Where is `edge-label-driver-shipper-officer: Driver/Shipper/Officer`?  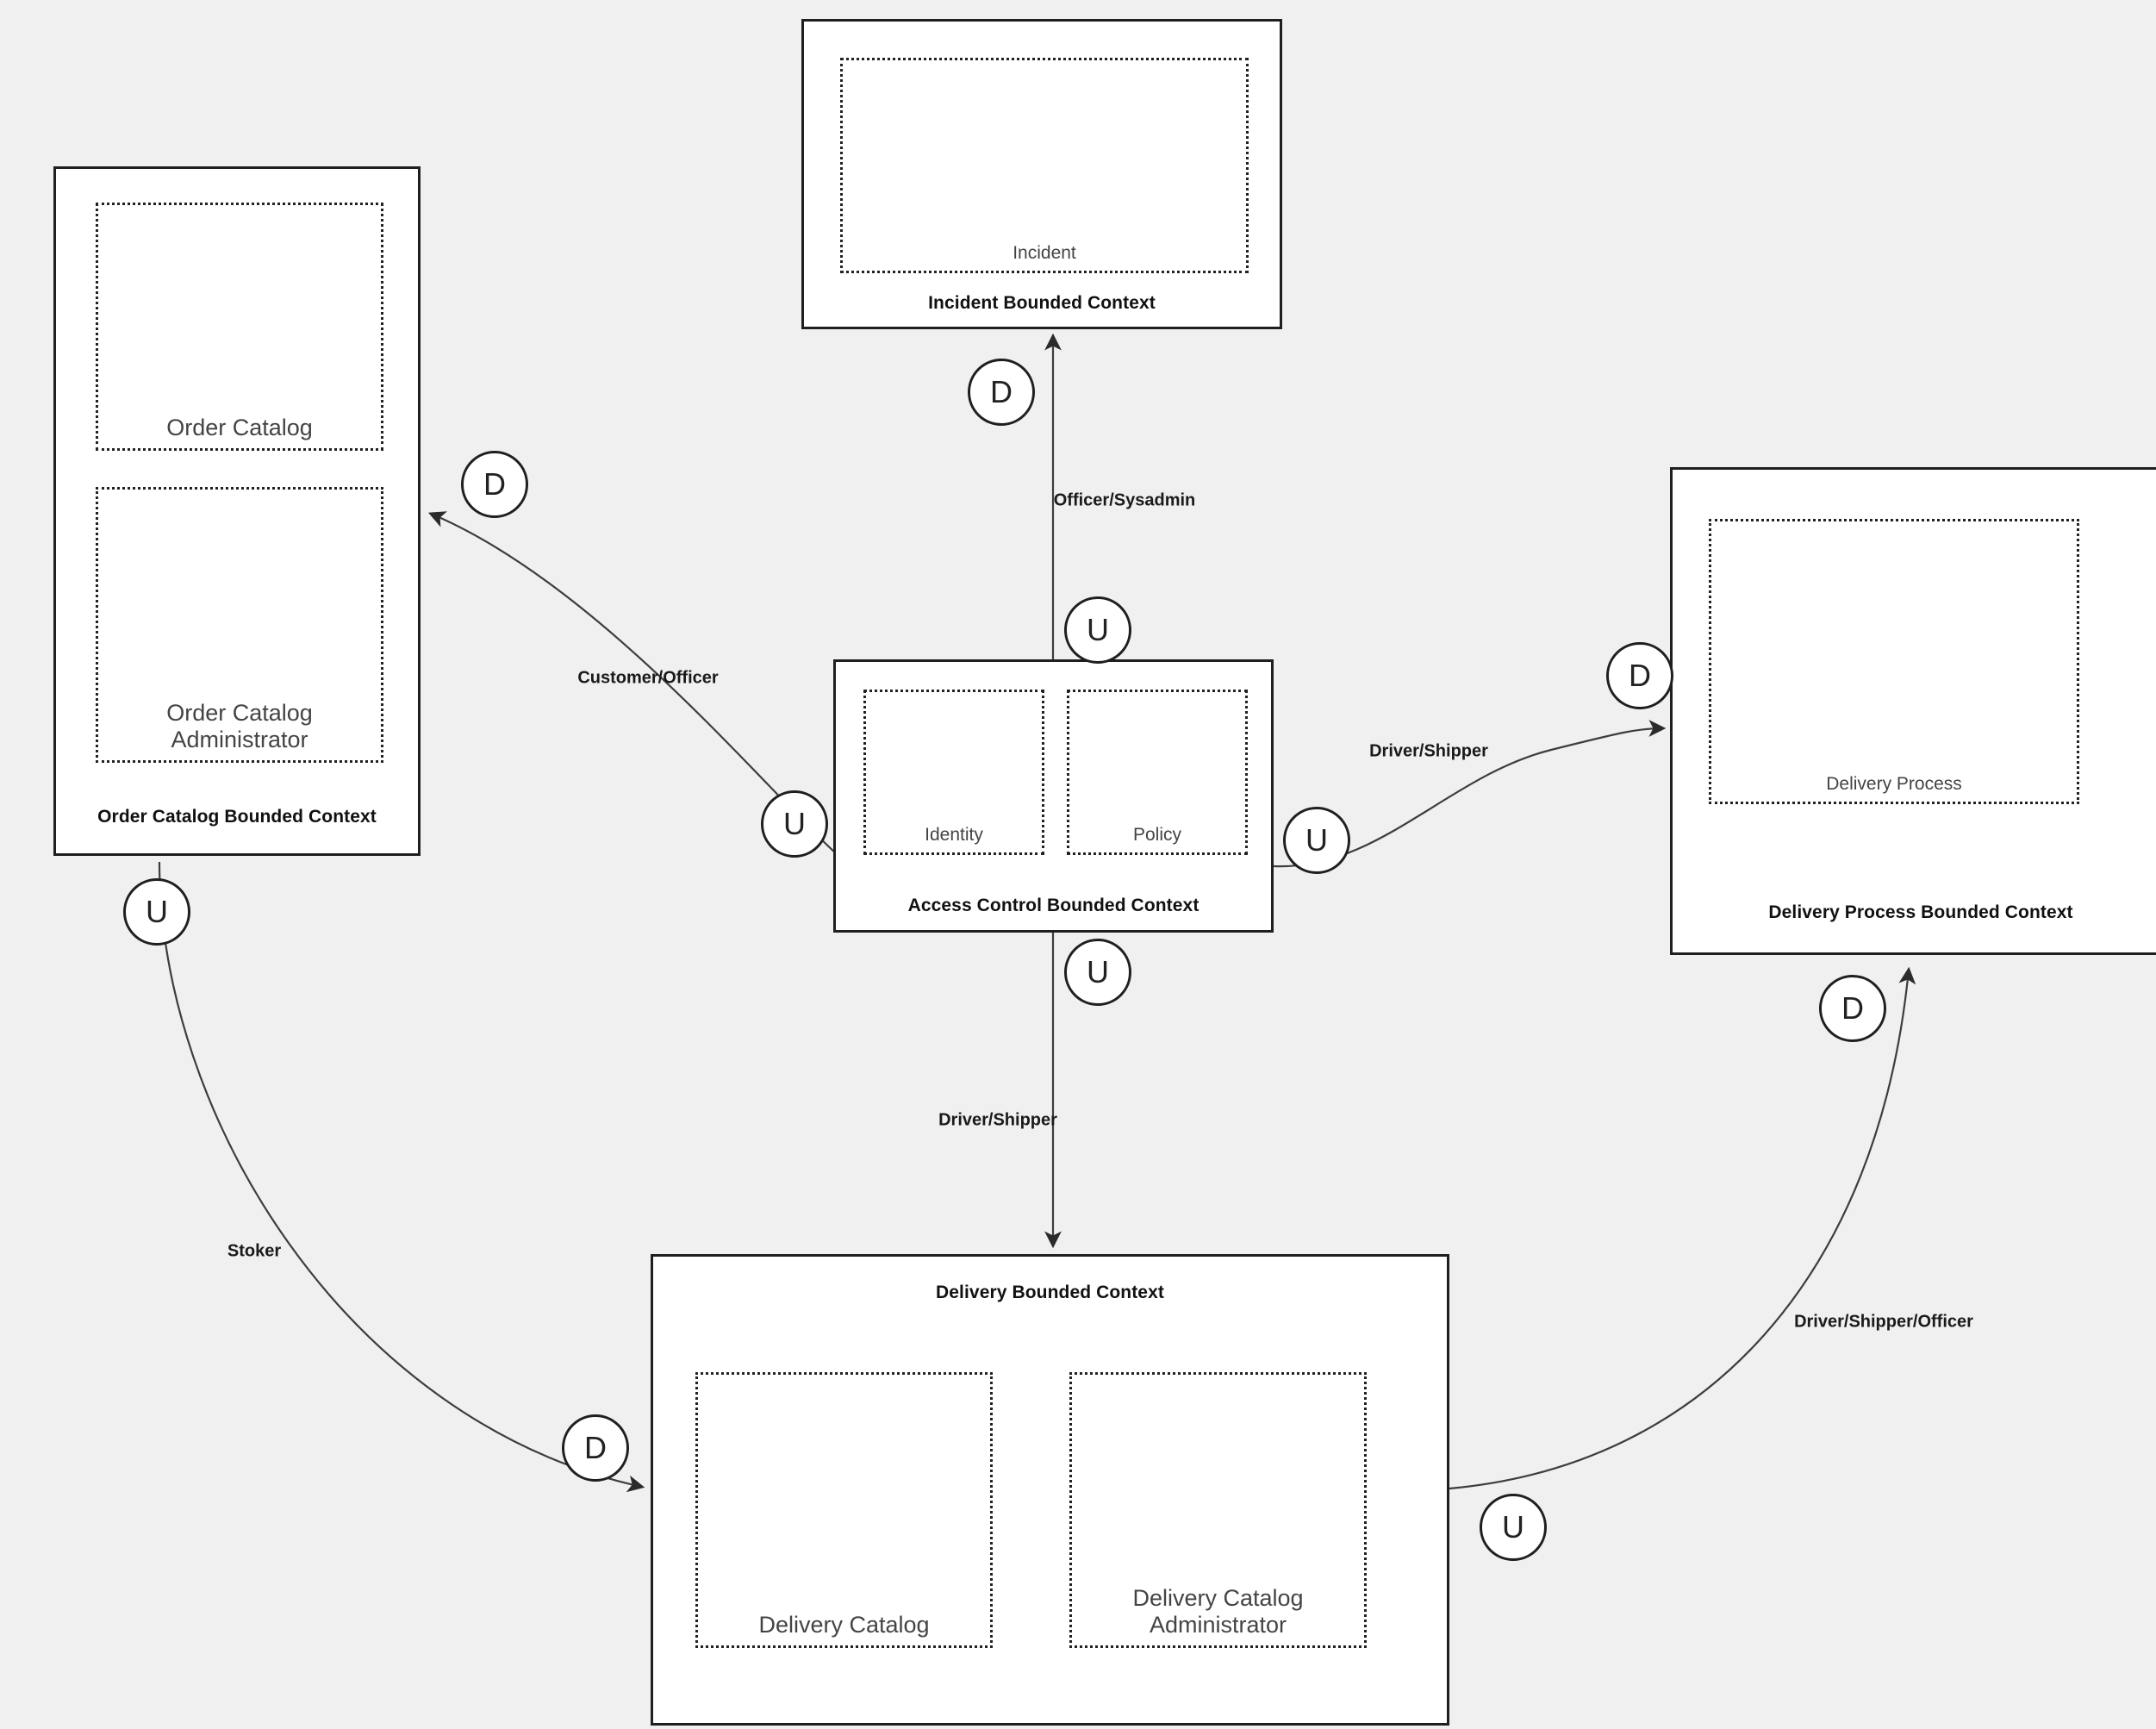
edge-label-driver-shipper-officer: Driver/Shipper/Officer is located at coordinates (1883, 1322).